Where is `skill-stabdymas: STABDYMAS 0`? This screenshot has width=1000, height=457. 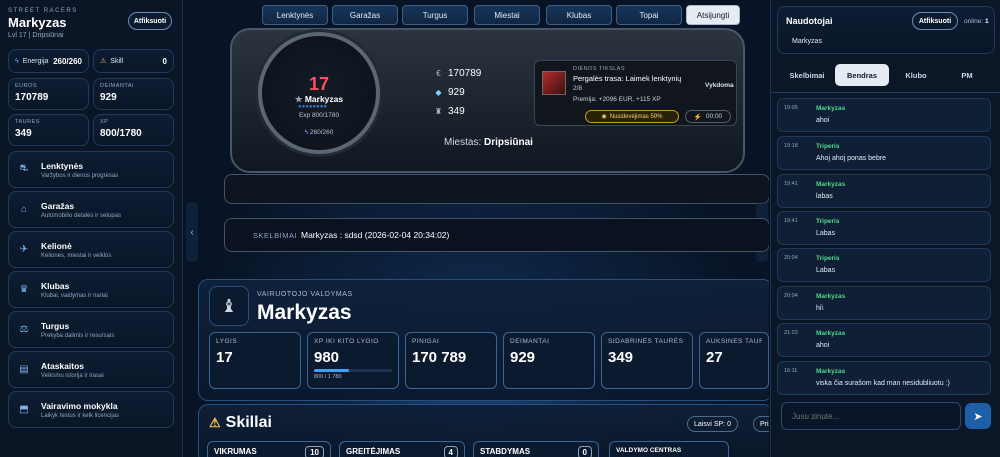
skill-stabdymas: STABDYMAS 0 is located at coordinates (536, 449).